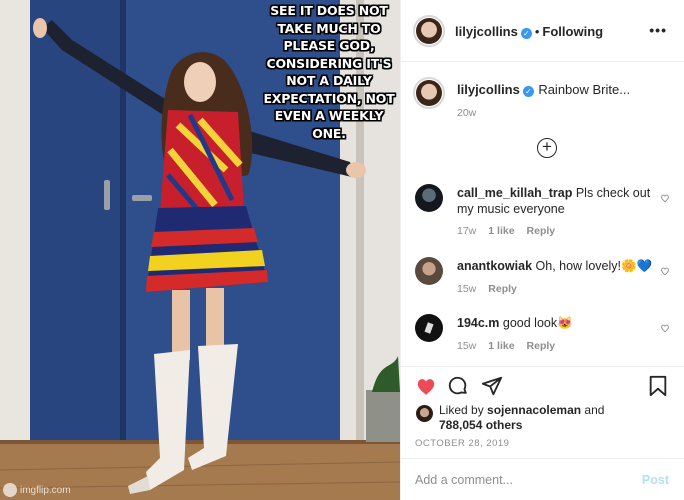 This screenshot has height=500, width=684. Describe the element at coordinates (486, 31) in the screenshot. I see `author-username: lilyjcollins` at that location.